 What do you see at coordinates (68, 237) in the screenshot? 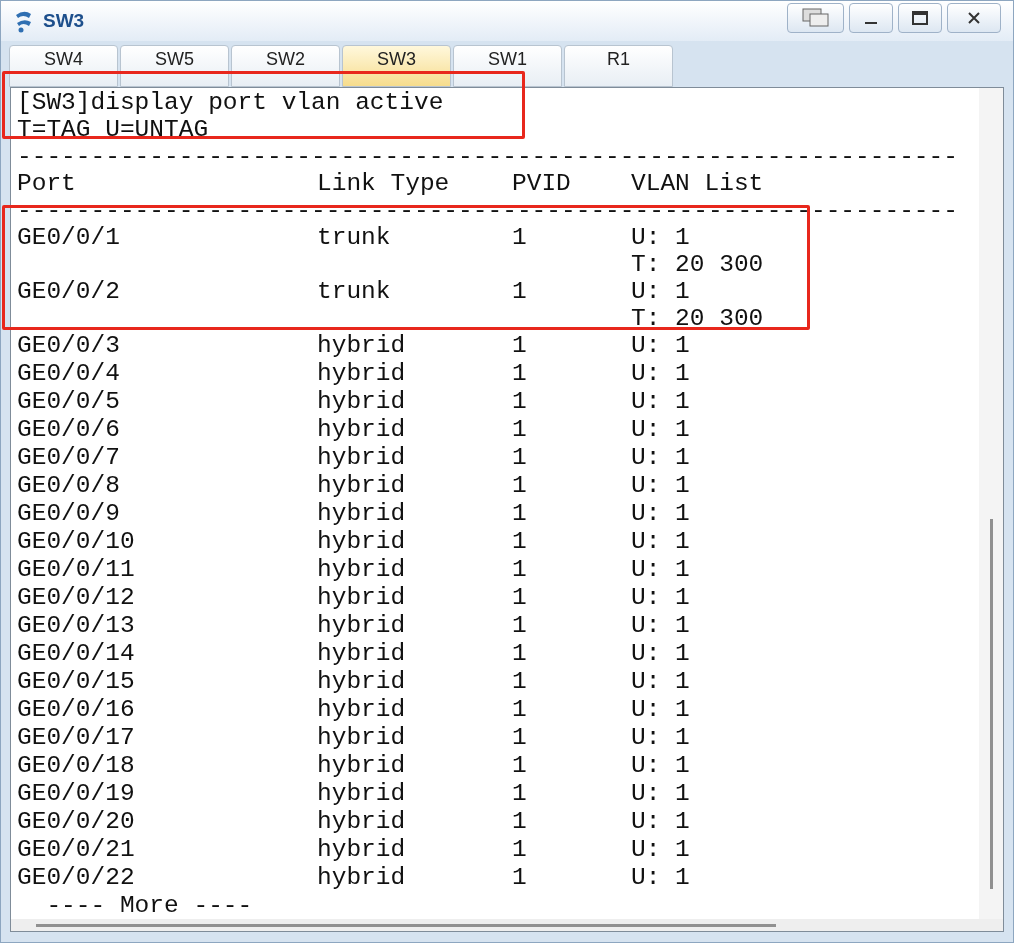
I see `port-cell: GE0/0/1` at bounding box center [68, 237].